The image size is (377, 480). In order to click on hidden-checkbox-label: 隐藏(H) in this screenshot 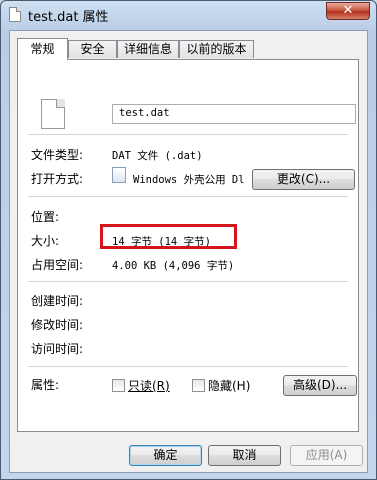, I will do `click(229, 385)`.